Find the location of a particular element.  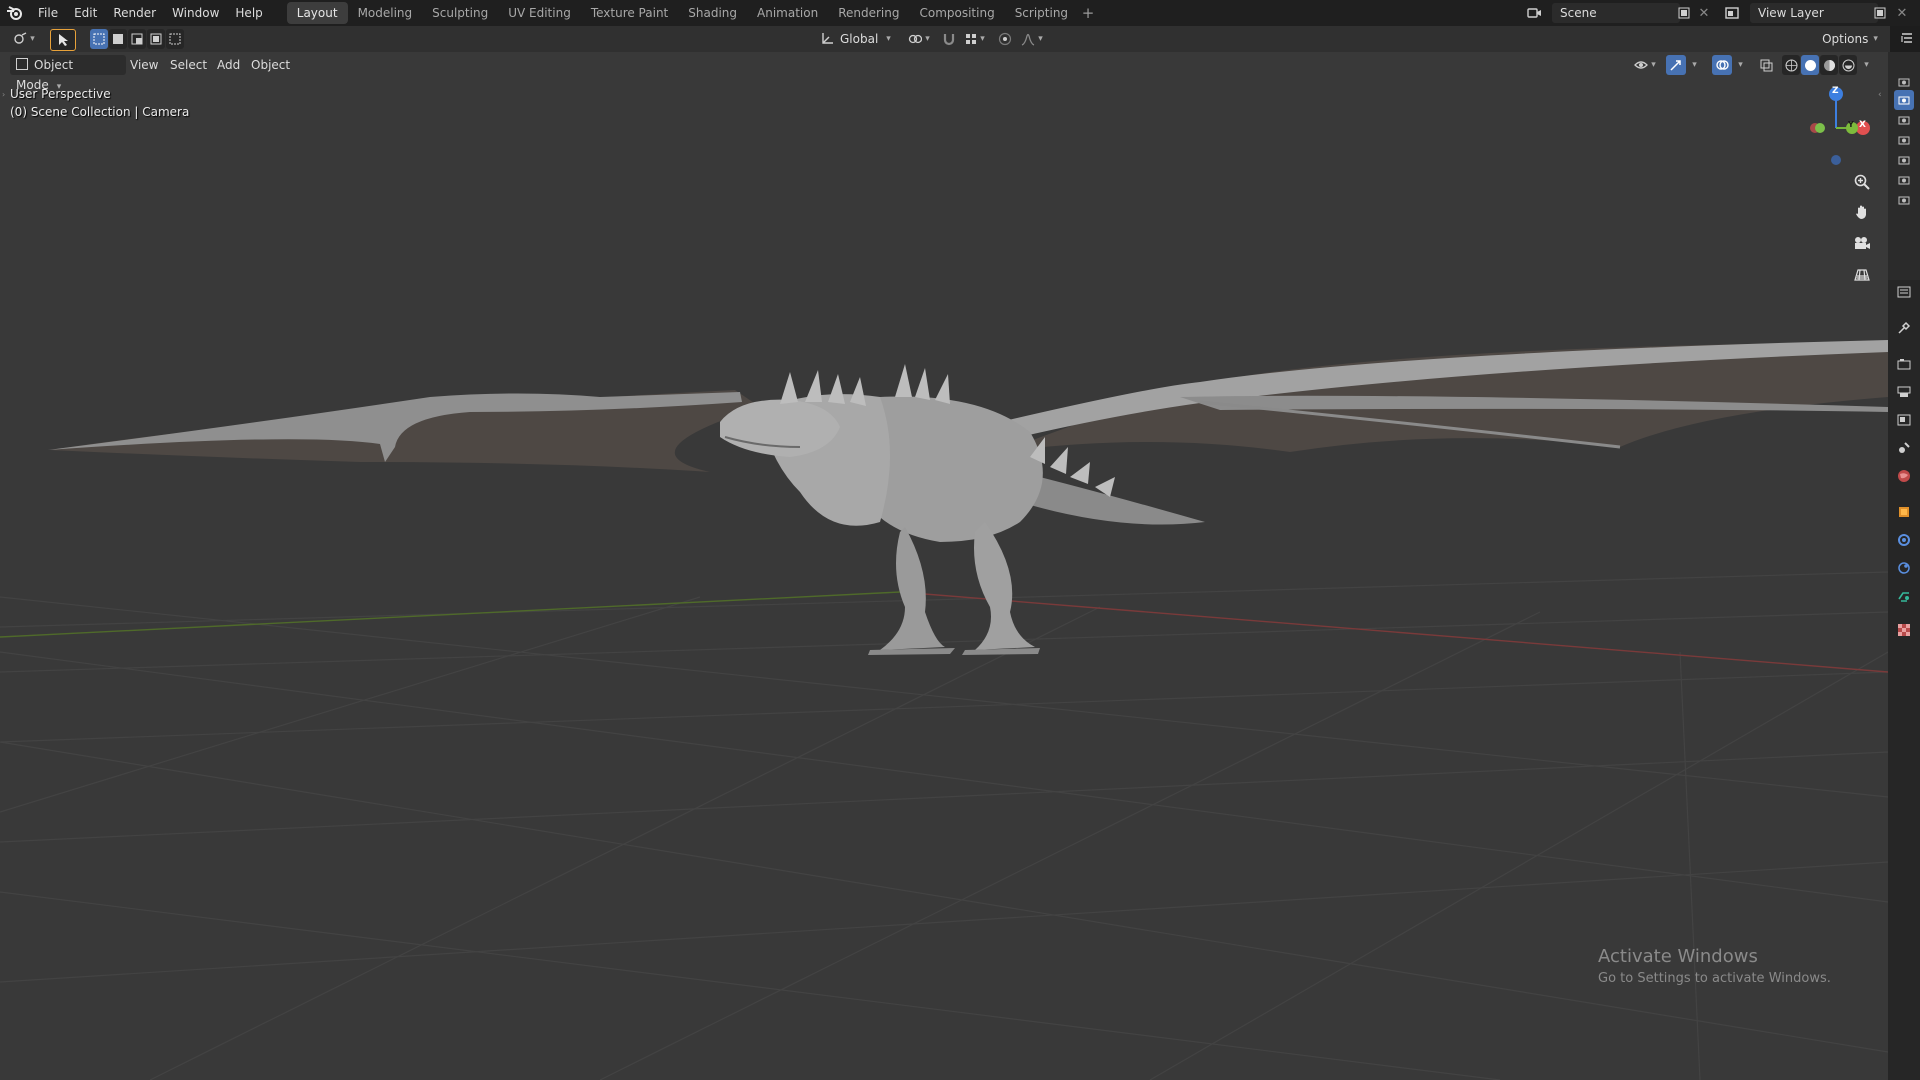

tab-modeling: Modeling is located at coordinates (385, 13).